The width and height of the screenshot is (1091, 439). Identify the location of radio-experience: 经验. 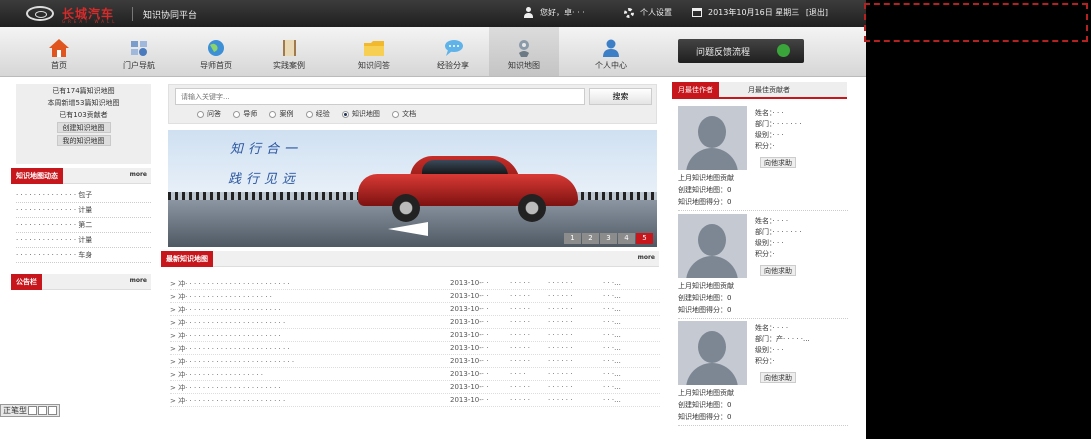
(317, 114).